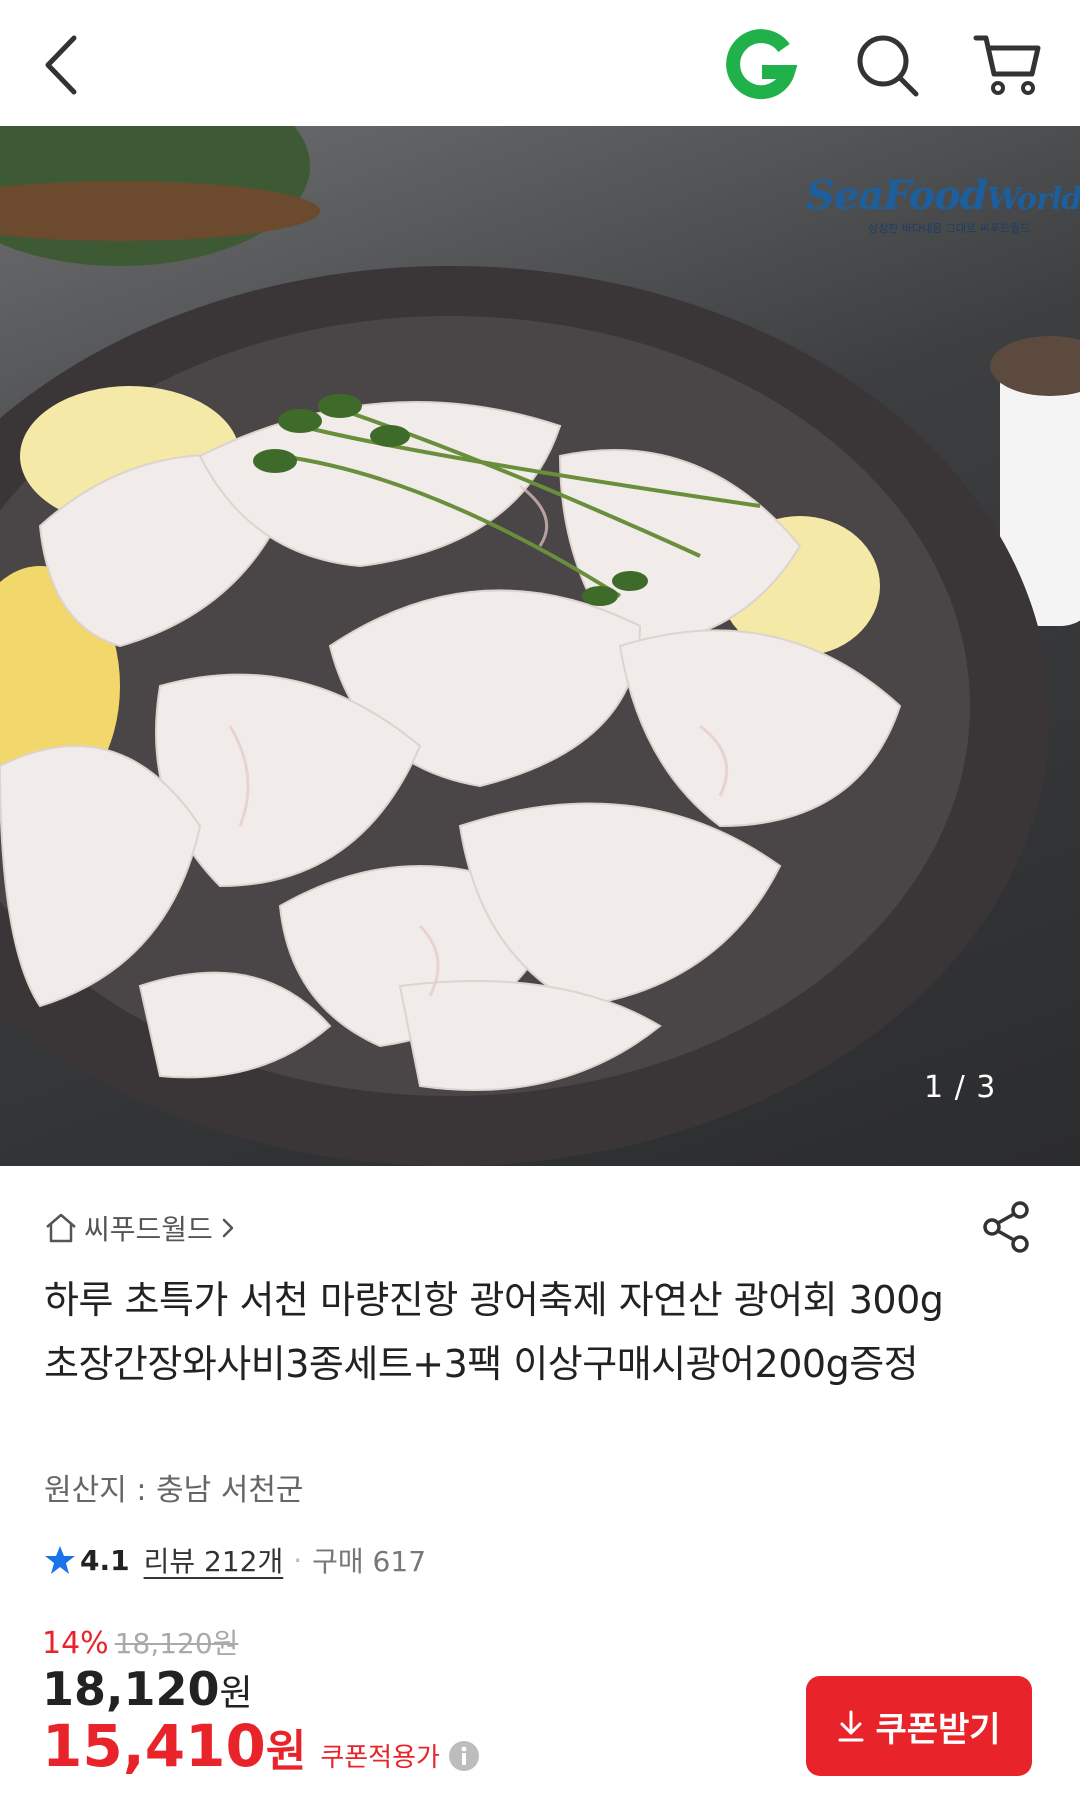 This screenshot has width=1080, height=1805. What do you see at coordinates (540, 63) in the screenshot?
I see `top-bar` at bounding box center [540, 63].